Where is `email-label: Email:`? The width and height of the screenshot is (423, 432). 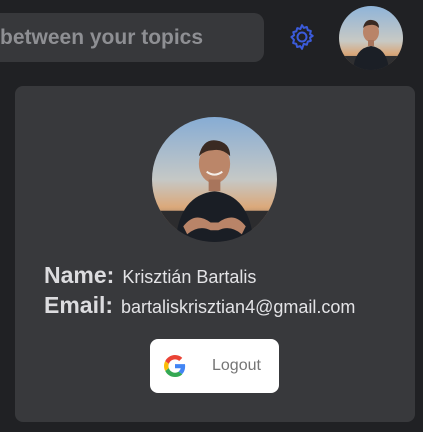 email-label: Email: is located at coordinates (79, 305).